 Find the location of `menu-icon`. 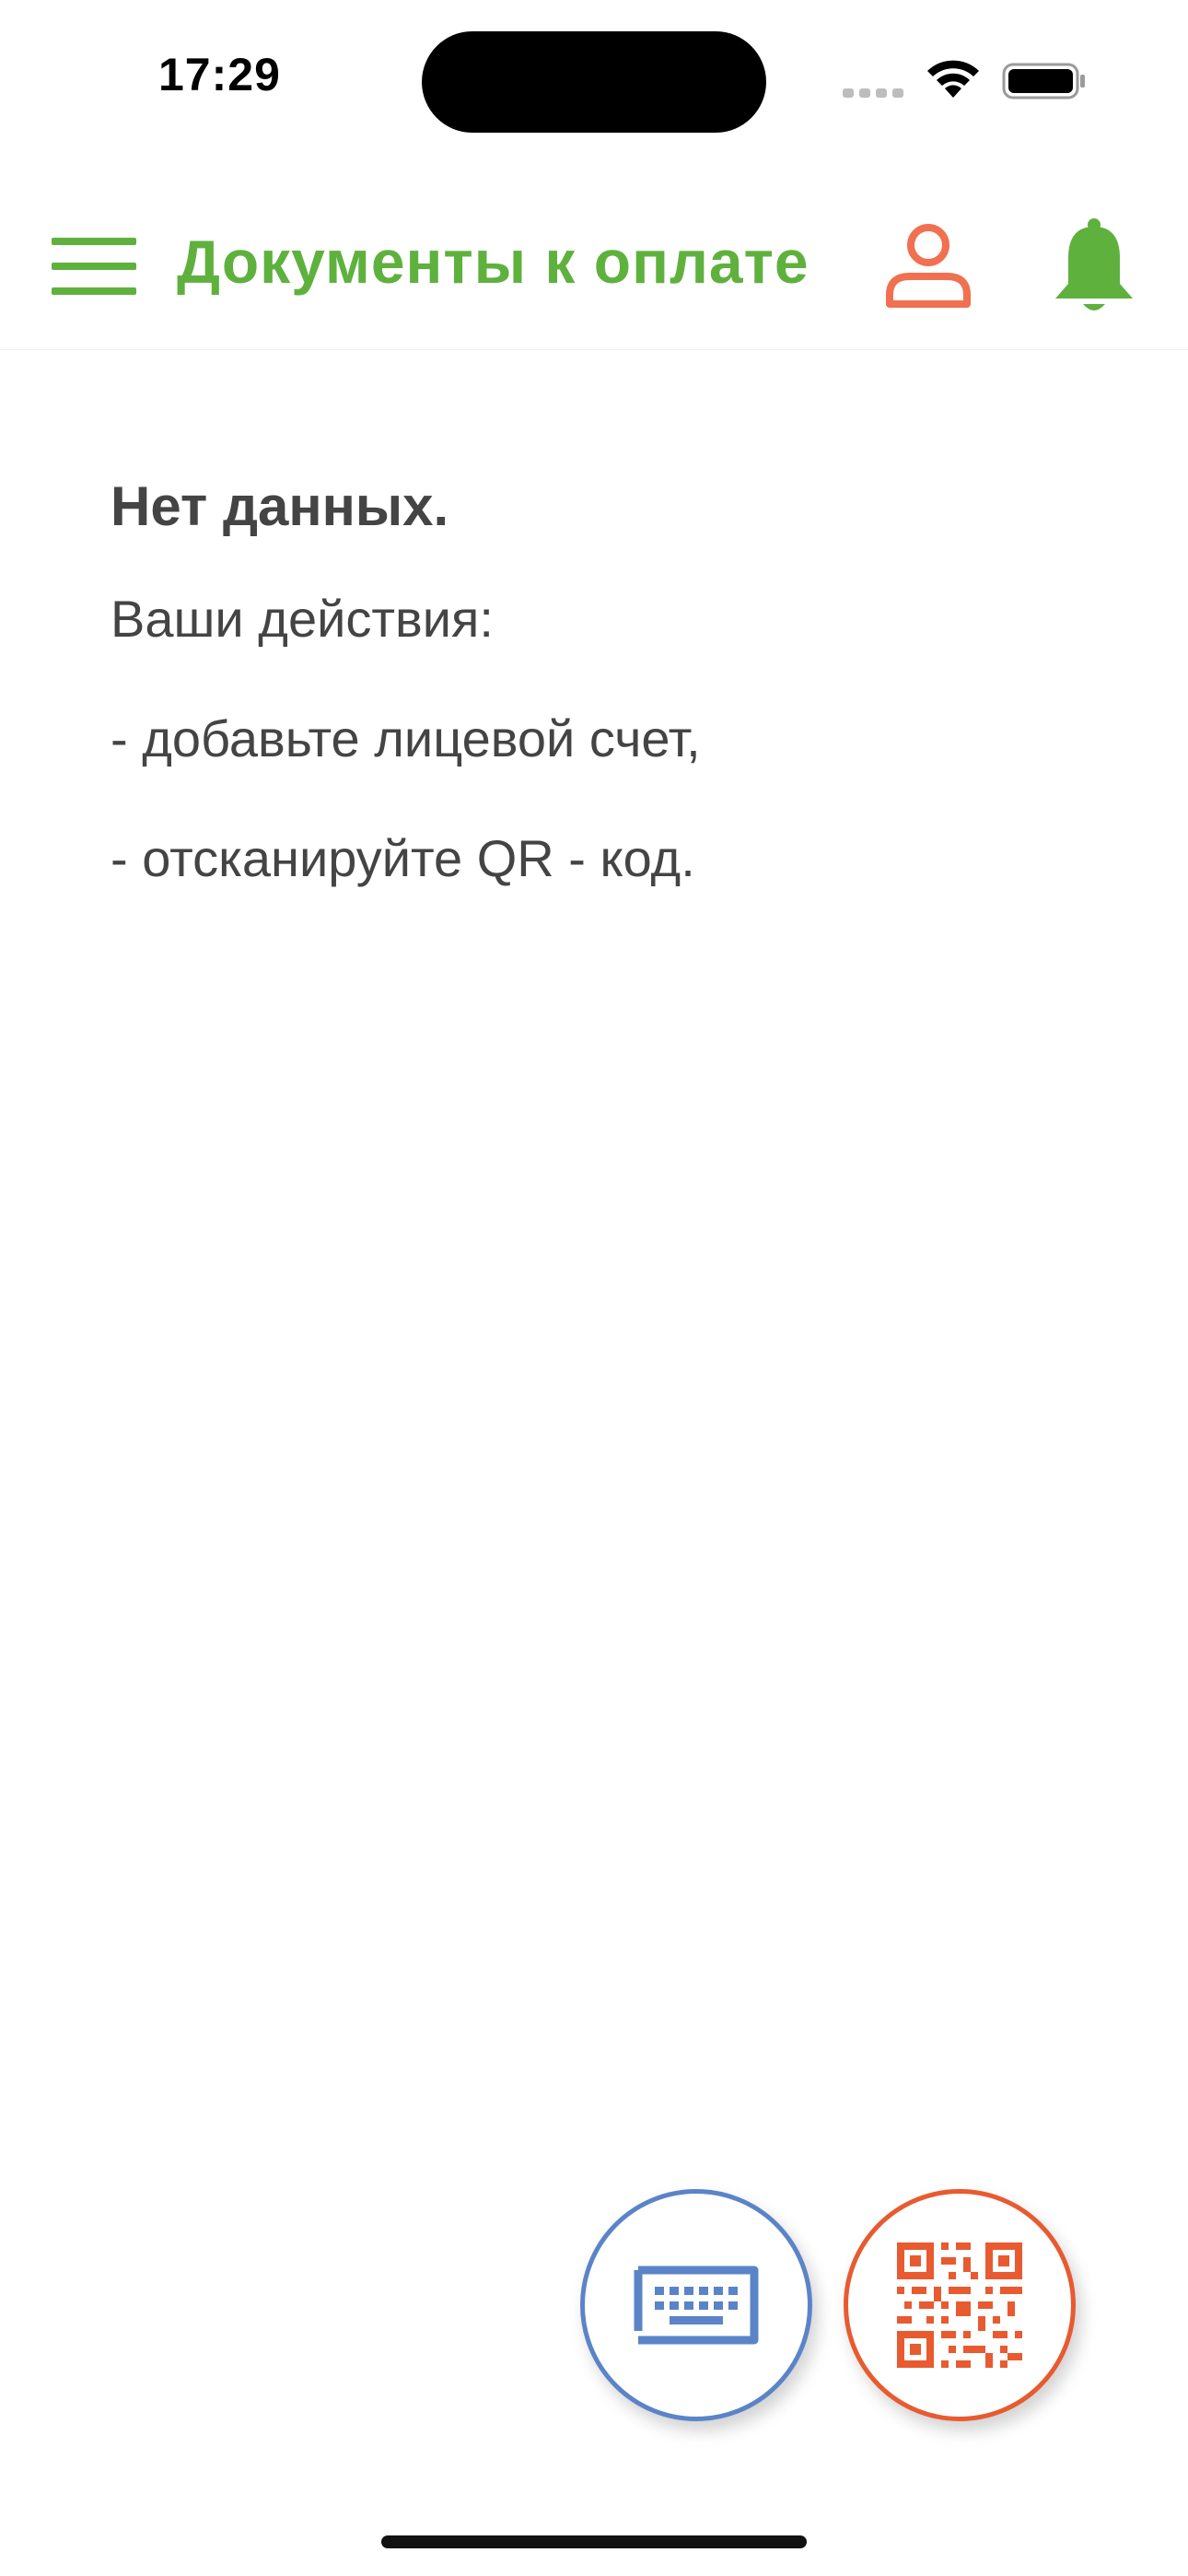

menu-icon is located at coordinates (94, 266).